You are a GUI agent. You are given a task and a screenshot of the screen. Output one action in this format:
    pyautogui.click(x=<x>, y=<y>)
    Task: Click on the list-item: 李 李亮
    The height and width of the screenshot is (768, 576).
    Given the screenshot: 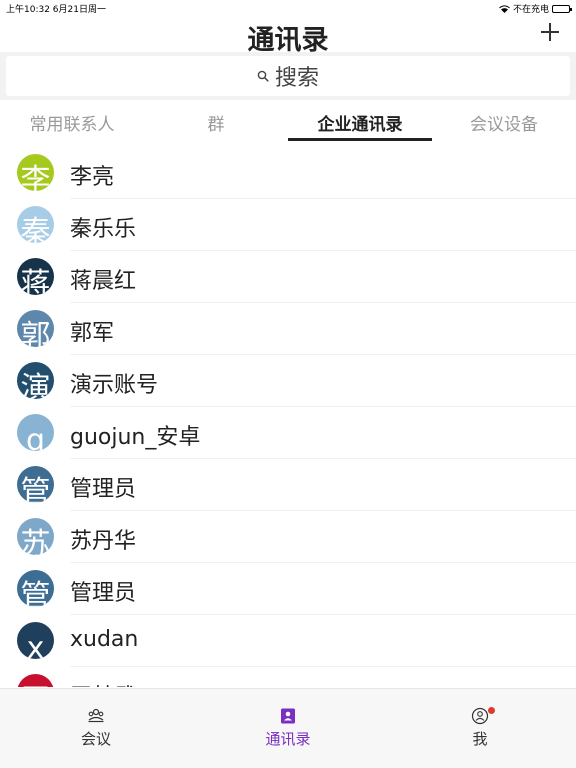 What is the action you would take?
    pyautogui.click(x=288, y=173)
    